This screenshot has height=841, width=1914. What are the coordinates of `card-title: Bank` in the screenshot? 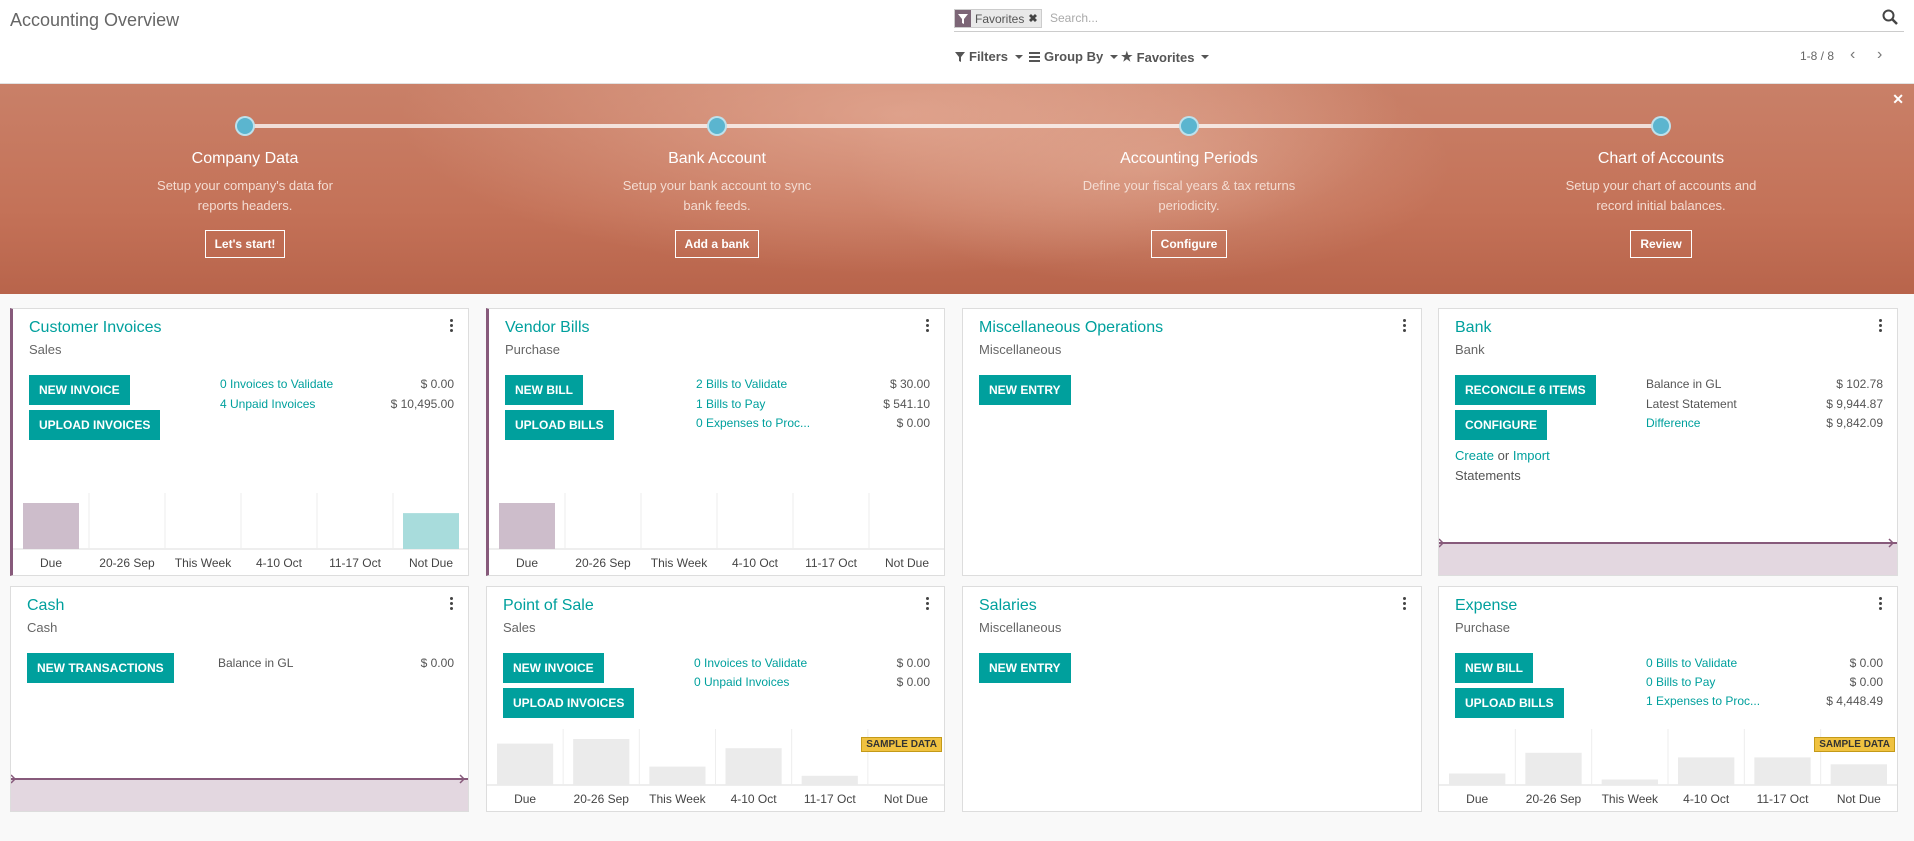 It's located at (1473, 328).